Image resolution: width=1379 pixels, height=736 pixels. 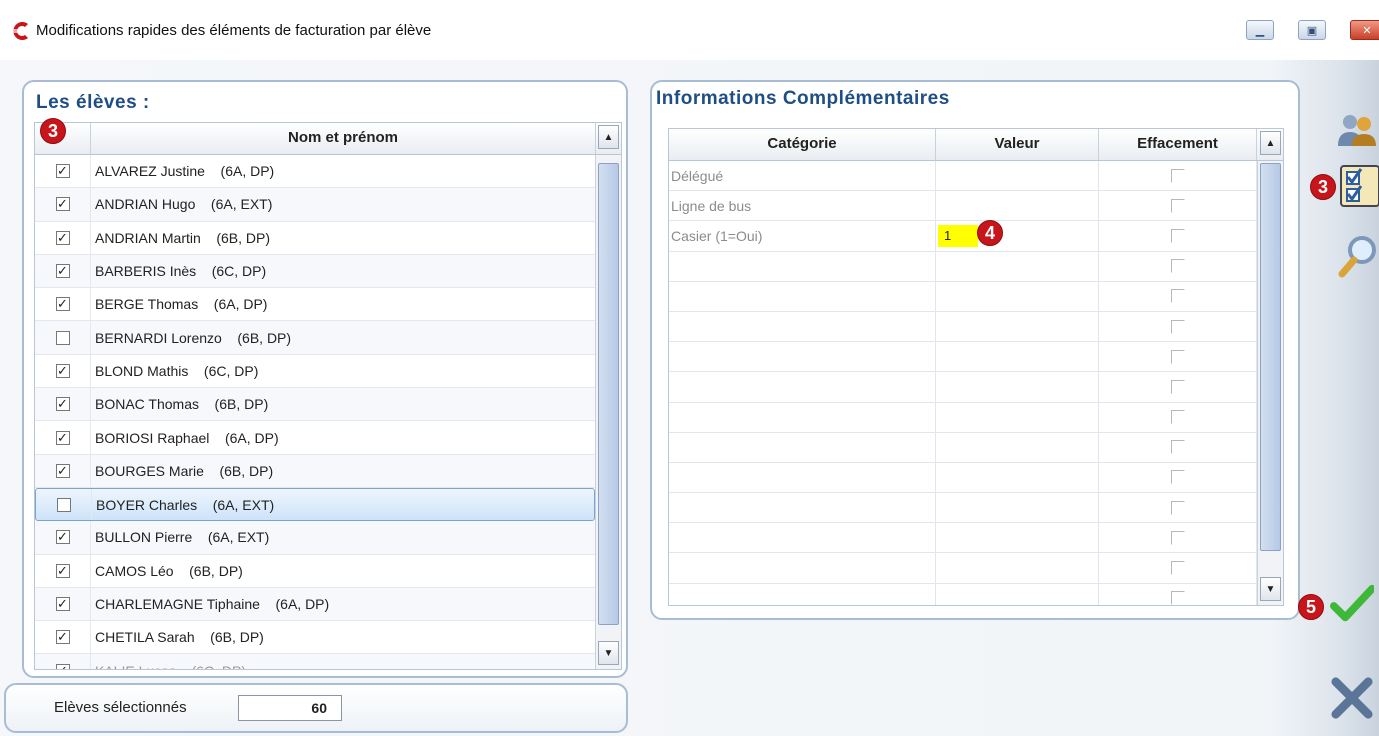 I want to click on erase-column-header: Effacement, so click(x=1178, y=144).